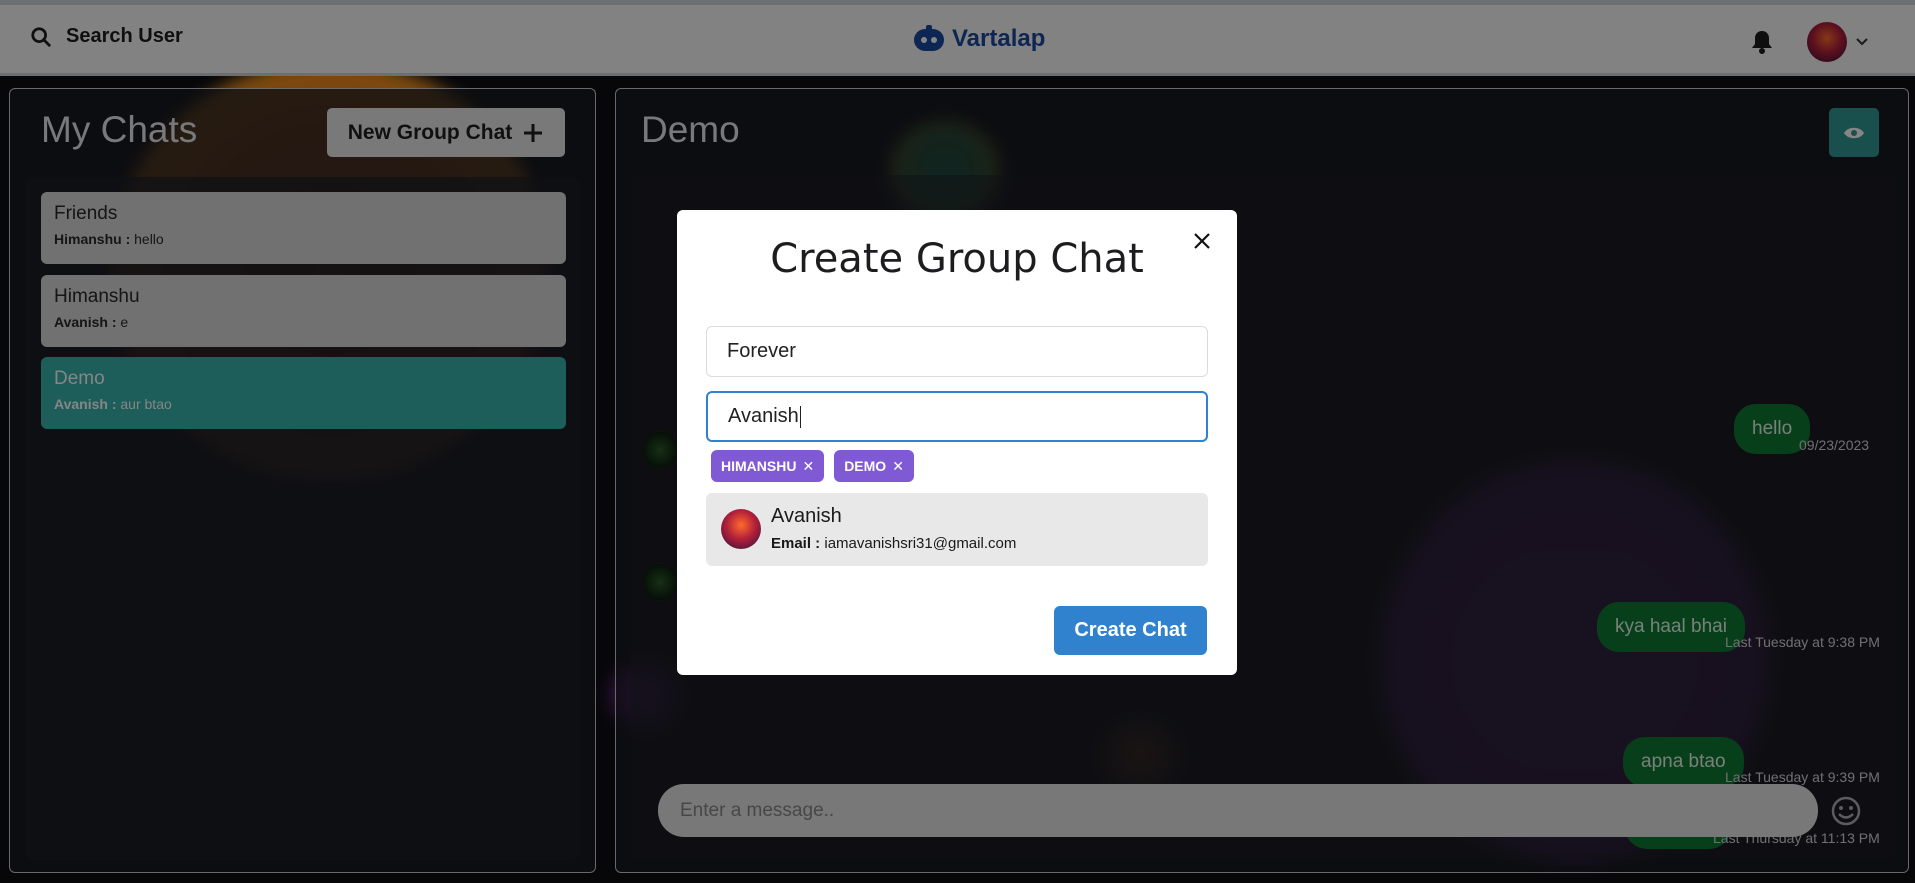  I want to click on user-tag: DEMO ✕, so click(874, 466).